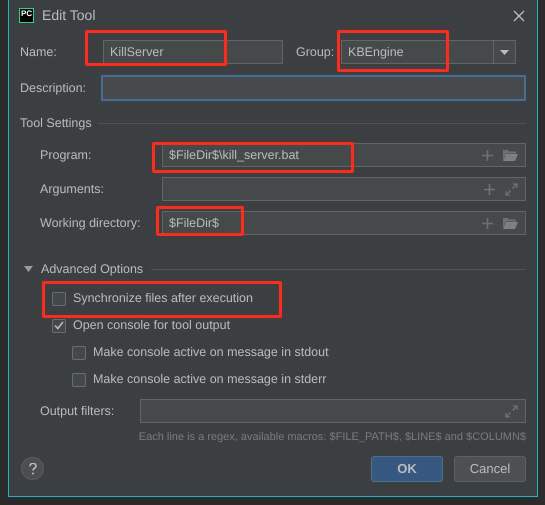  I want to click on section-title: Advanced Options, so click(92, 269).